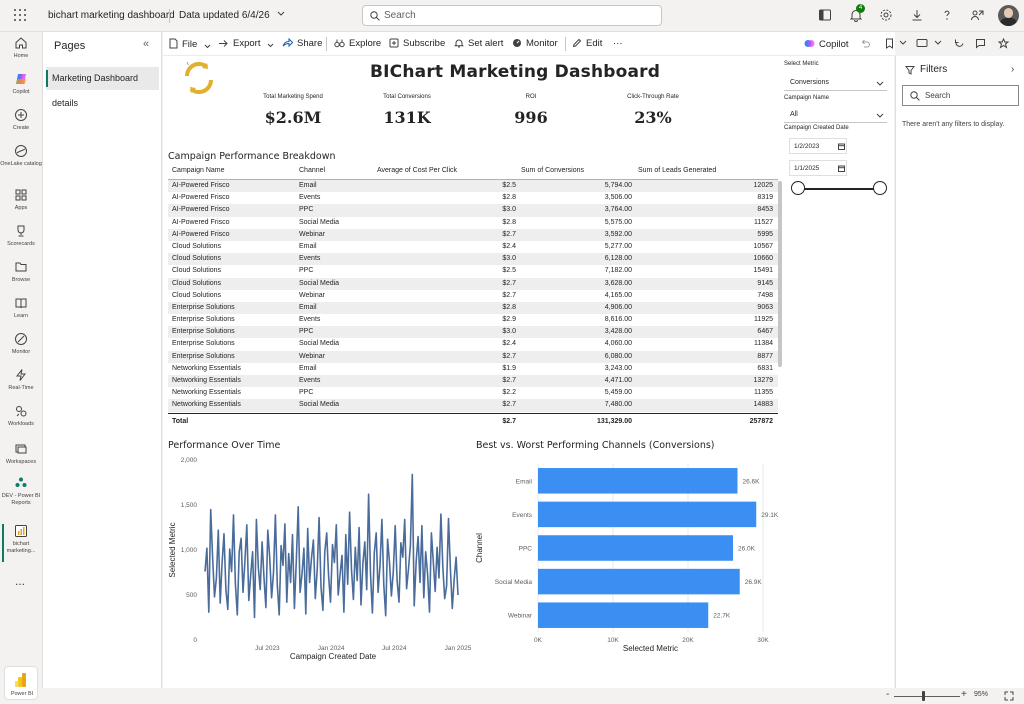 The width and height of the screenshot is (1024, 704). Describe the element at coordinates (473, 247) in the screenshot. I see `table-row: Cloud Solutions Email $2.4 5,277.00 10567` at that location.